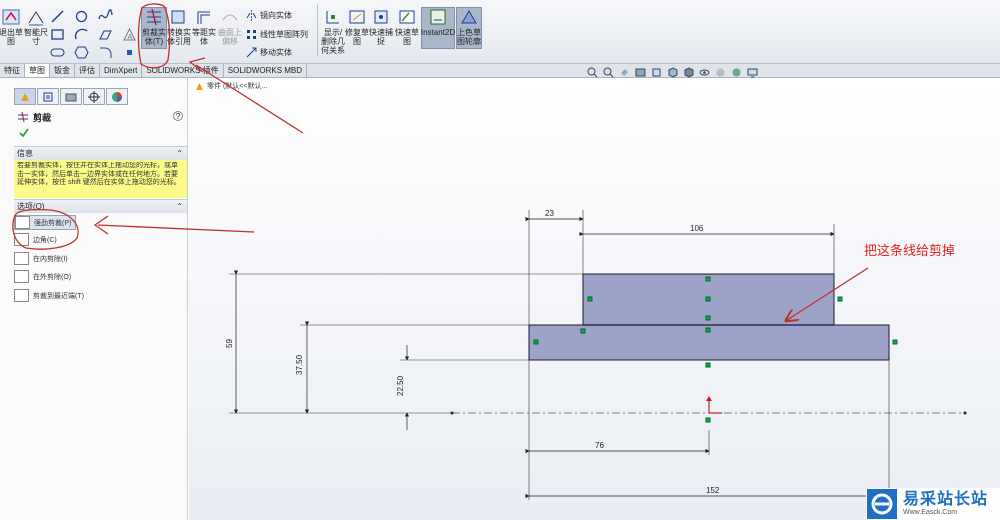 The height and width of the screenshot is (520, 1000). What do you see at coordinates (400, 385) in the screenshot?
I see `dimension-22-value: 22.50` at bounding box center [400, 385].